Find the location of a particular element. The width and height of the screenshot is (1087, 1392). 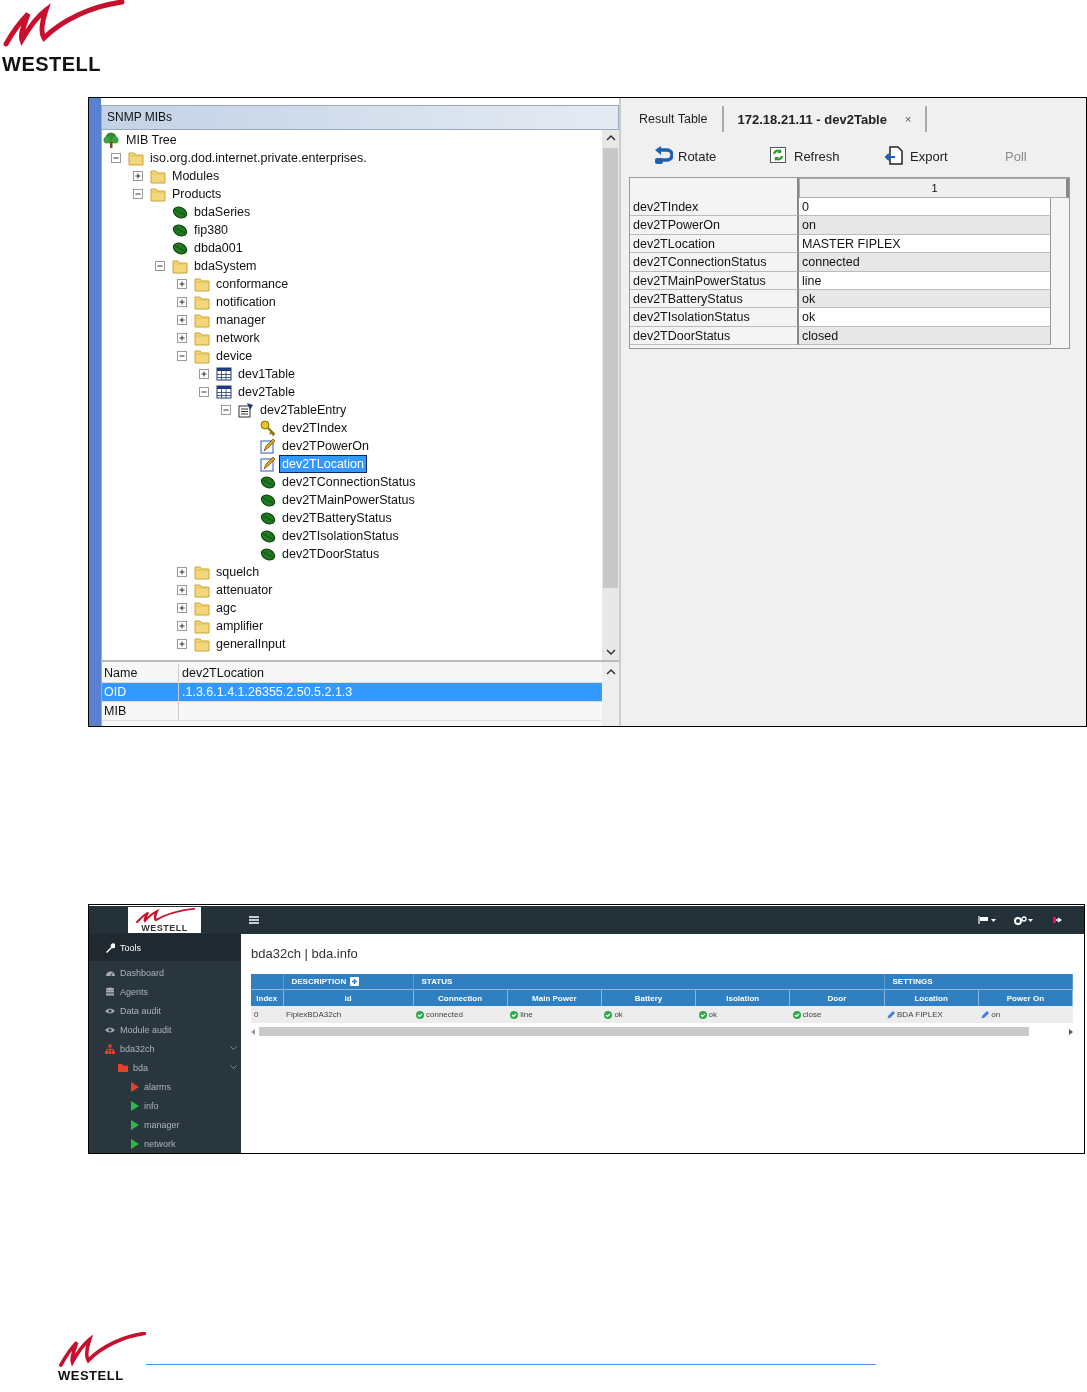

tree-item: dev2TDoorStatus is located at coordinates (331, 554).